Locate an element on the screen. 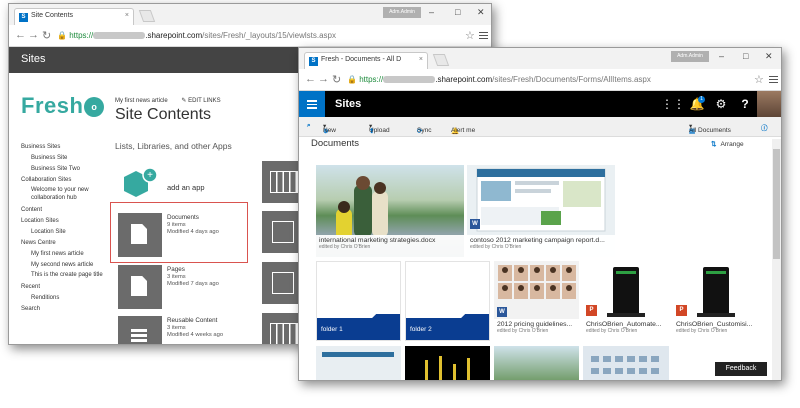  nav-item: Content is located at coordinates (67, 210).